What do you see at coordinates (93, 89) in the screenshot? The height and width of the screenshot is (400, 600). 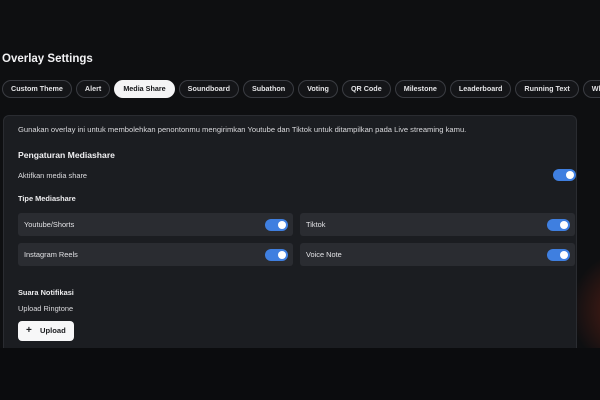 I see `tab-alert: Alert` at bounding box center [93, 89].